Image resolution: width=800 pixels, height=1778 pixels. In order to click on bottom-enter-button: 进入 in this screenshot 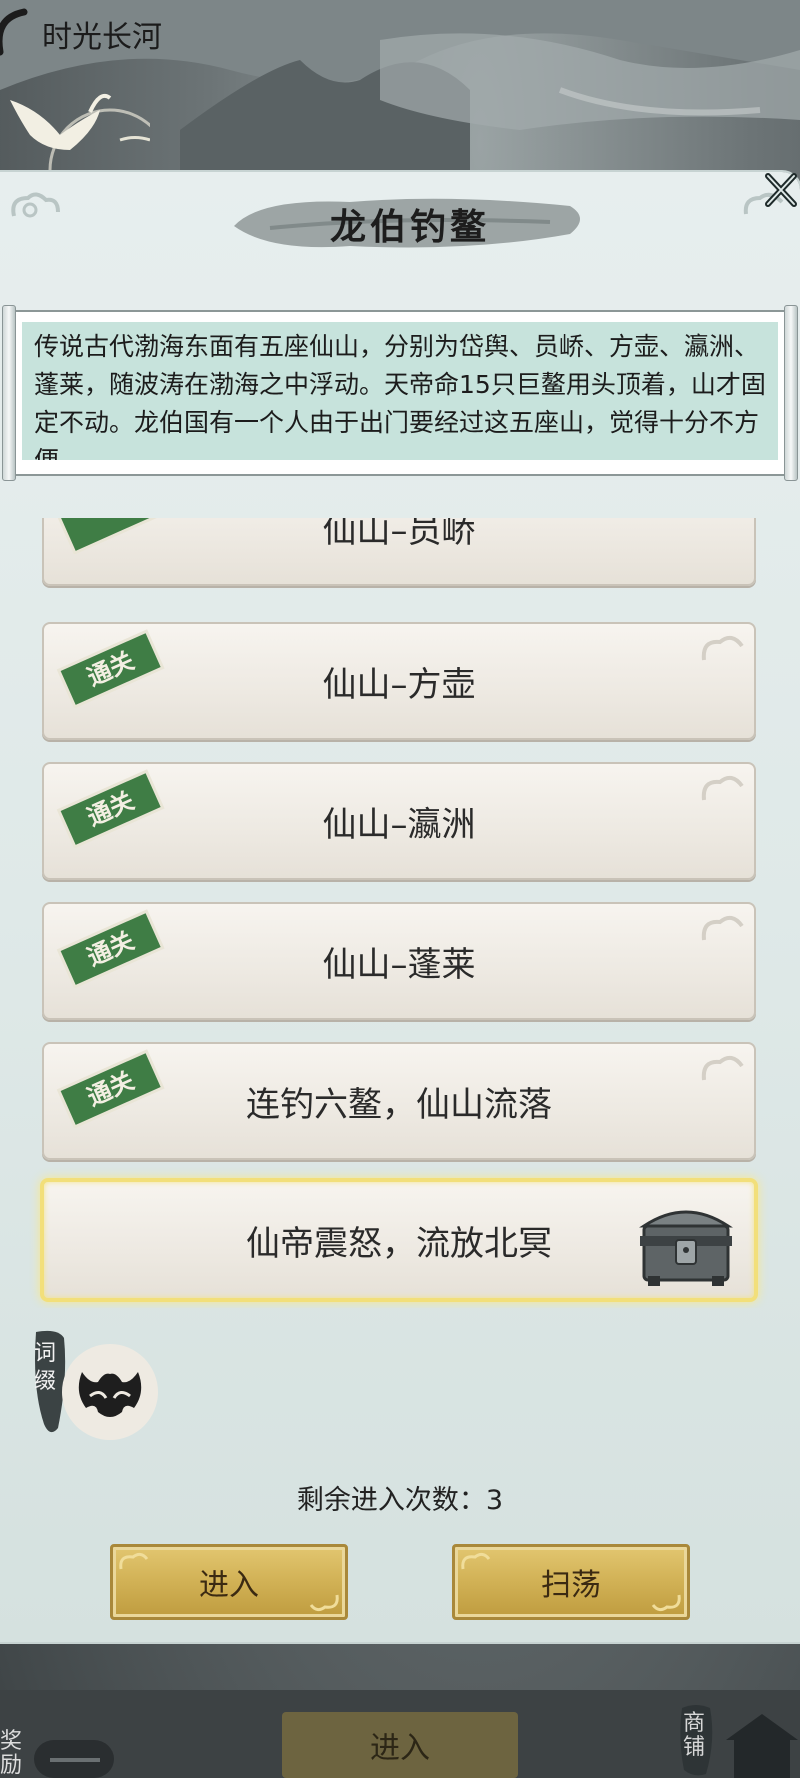, I will do `click(400, 1745)`.